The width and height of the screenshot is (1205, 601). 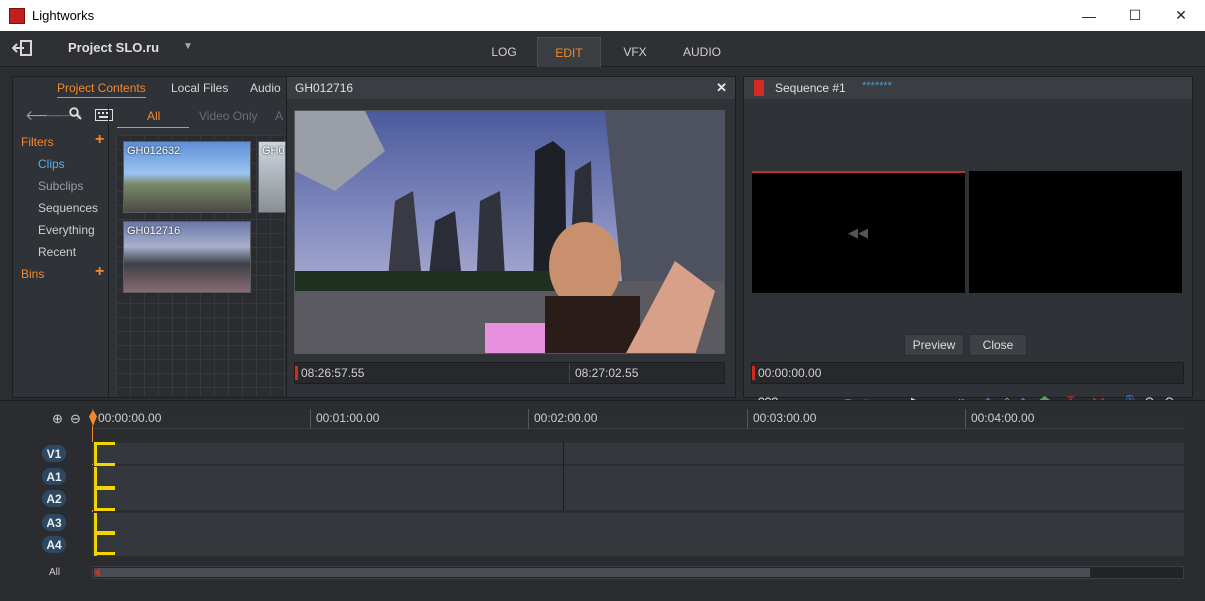 I want to click on clip-name: GH012632, so click(x=154, y=151).